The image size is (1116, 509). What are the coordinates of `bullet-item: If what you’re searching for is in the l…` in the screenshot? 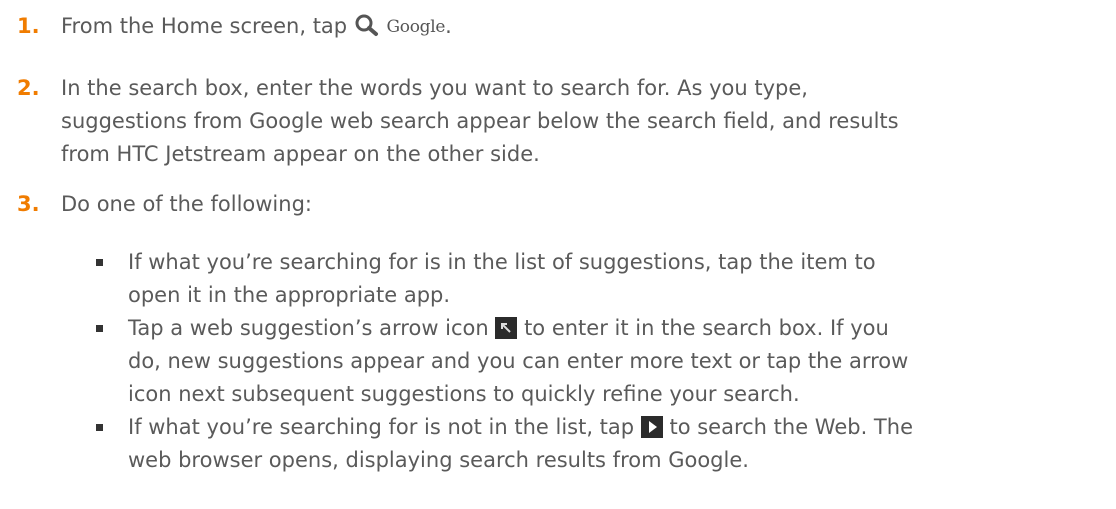 It's located at (558, 279).